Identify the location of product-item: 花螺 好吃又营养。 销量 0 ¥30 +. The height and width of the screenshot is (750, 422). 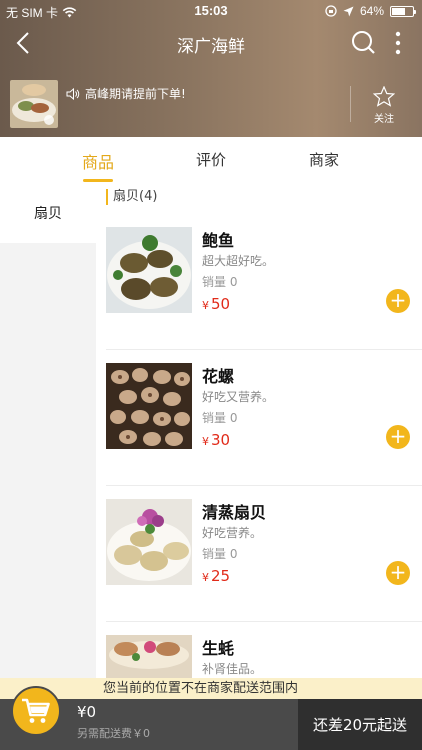
(259, 431).